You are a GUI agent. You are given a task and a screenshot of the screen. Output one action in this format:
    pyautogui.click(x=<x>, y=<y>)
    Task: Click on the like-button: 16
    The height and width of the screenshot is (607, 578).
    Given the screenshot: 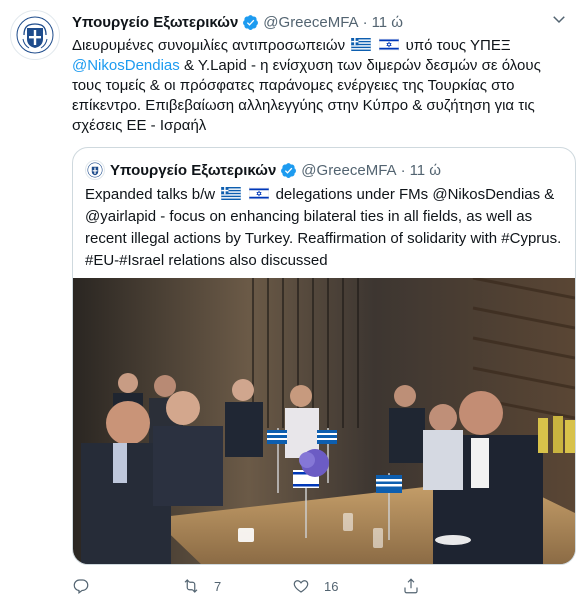 What is the action you would take?
    pyautogui.click(x=347, y=586)
    